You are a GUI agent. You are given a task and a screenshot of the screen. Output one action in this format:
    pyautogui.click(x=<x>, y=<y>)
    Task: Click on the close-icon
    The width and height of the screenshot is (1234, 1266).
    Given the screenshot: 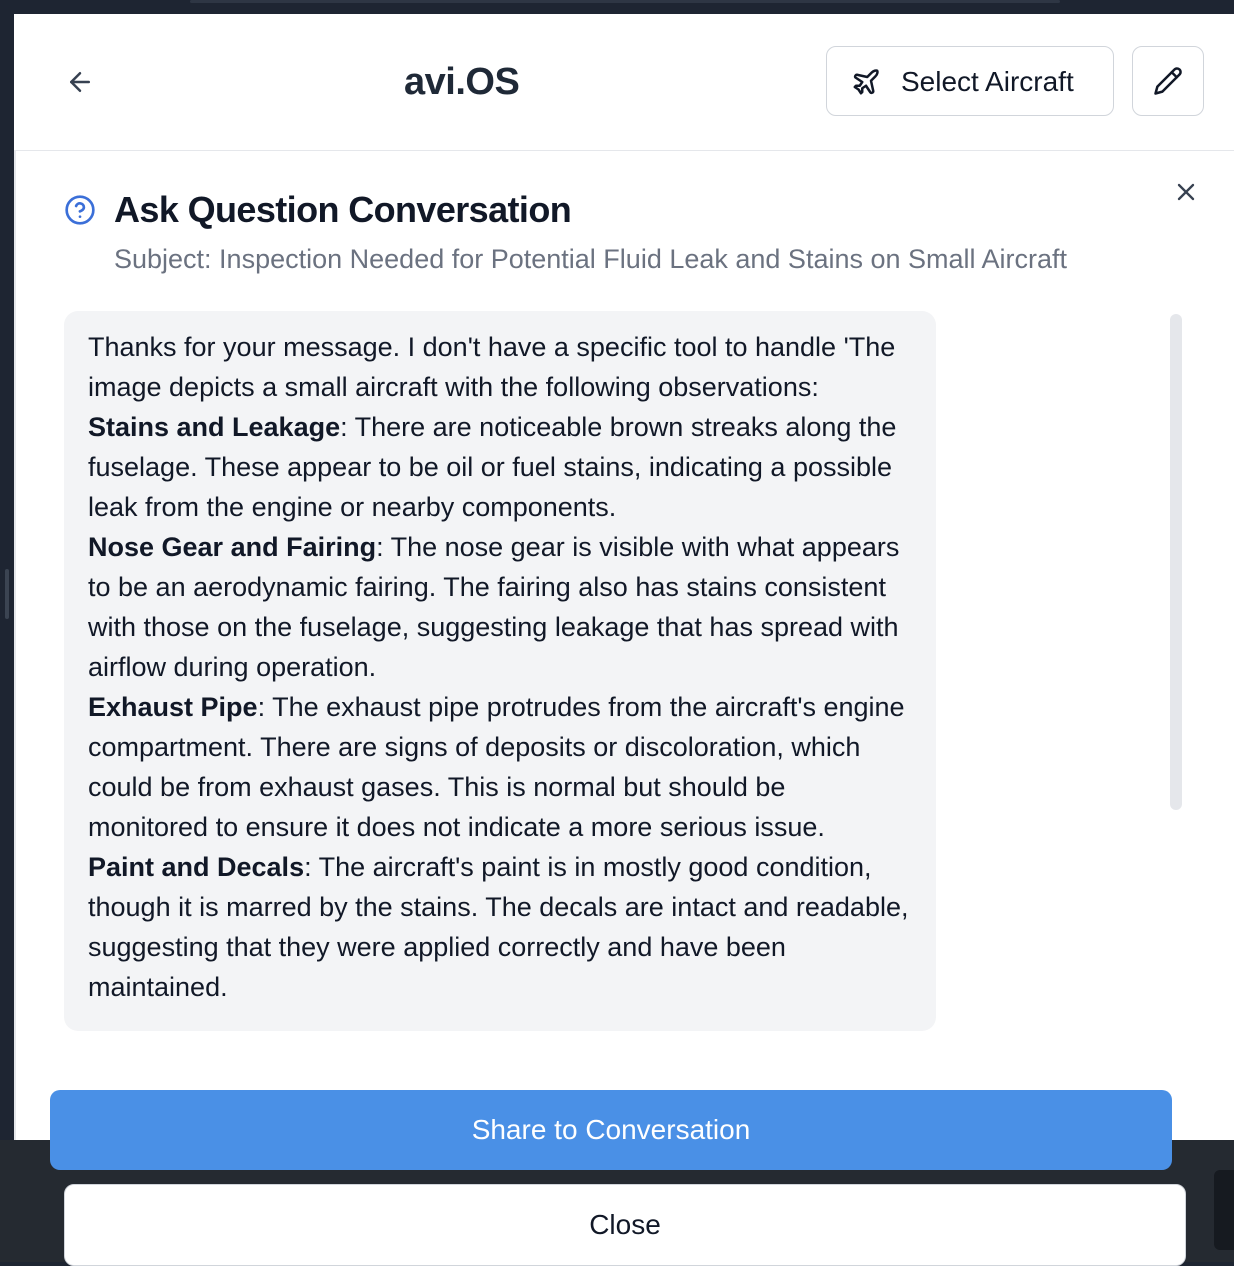 What is the action you would take?
    pyautogui.click(x=1186, y=192)
    